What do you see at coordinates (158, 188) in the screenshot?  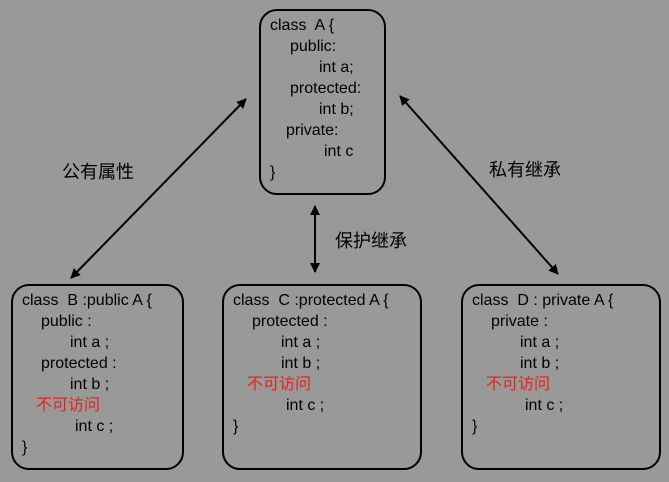 I see `public-inheritance-arrow` at bounding box center [158, 188].